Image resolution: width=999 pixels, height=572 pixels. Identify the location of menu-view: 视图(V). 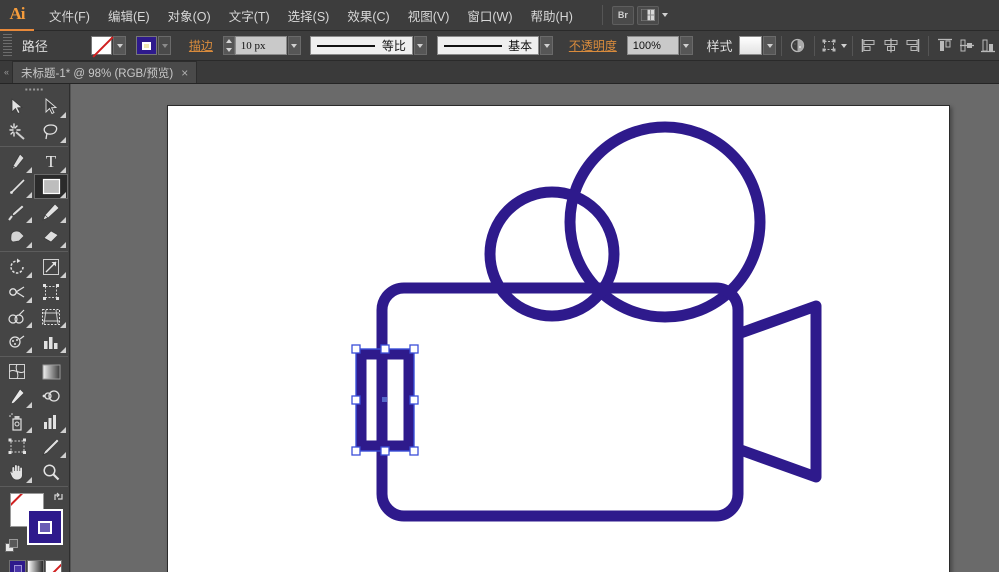
(429, 15).